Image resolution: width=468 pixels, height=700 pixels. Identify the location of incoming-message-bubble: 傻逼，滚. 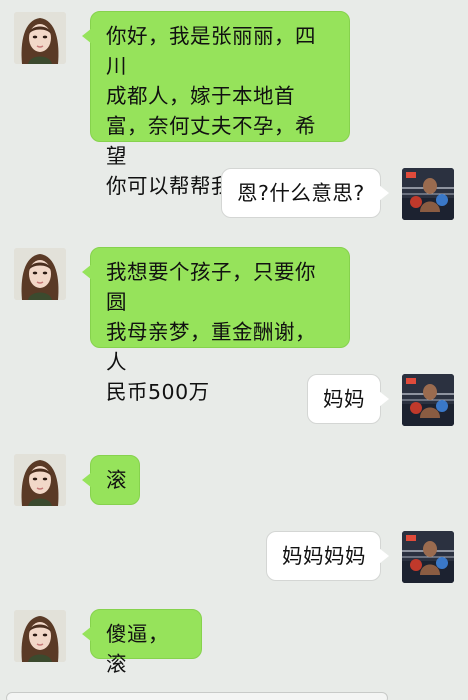
(142, 642).